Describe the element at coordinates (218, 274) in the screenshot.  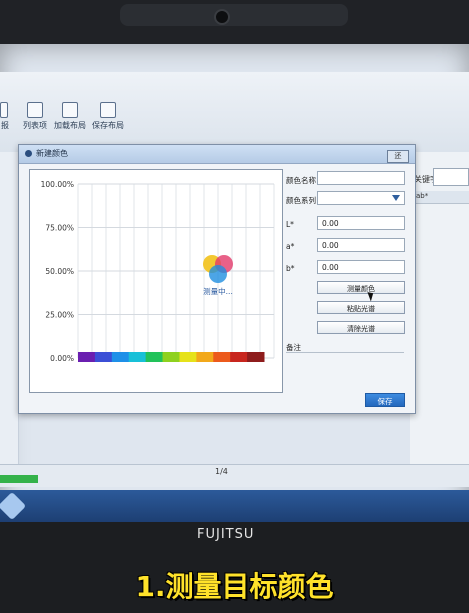
I see `measuring-blue-circle` at that location.